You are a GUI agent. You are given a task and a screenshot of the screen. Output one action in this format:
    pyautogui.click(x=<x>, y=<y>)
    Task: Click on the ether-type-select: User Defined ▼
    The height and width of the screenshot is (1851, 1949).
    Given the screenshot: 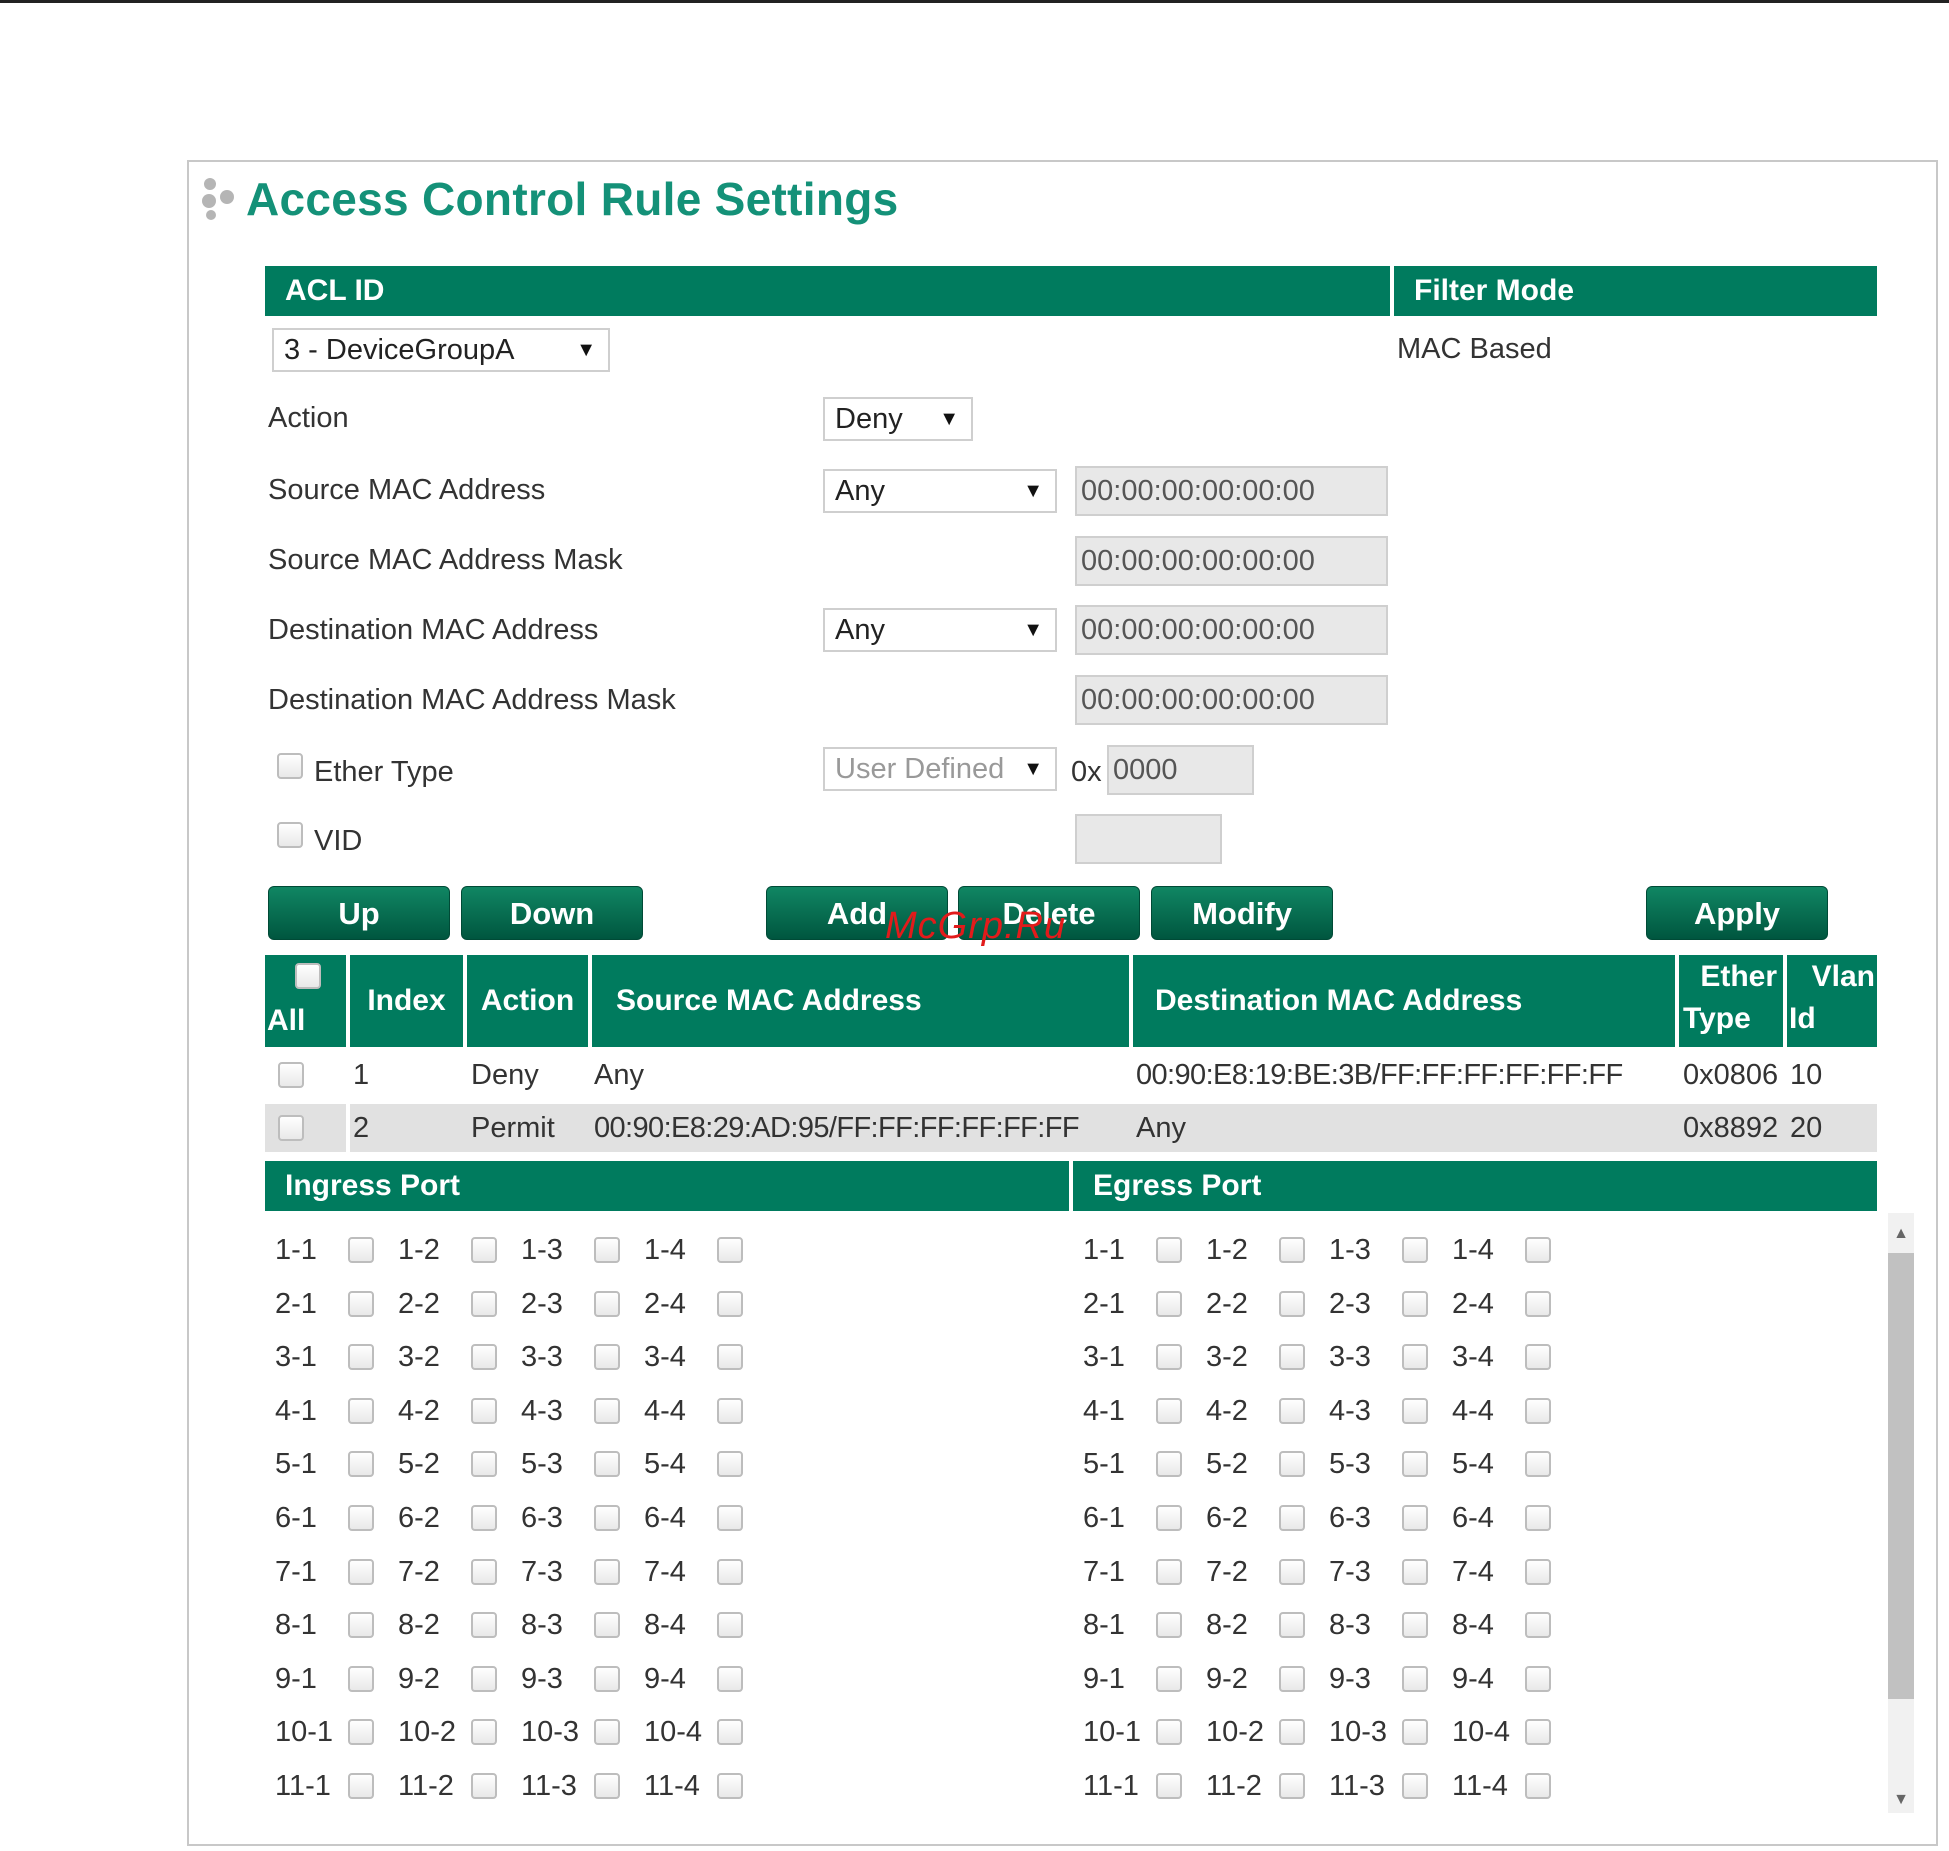 What is the action you would take?
    pyautogui.click(x=940, y=769)
    